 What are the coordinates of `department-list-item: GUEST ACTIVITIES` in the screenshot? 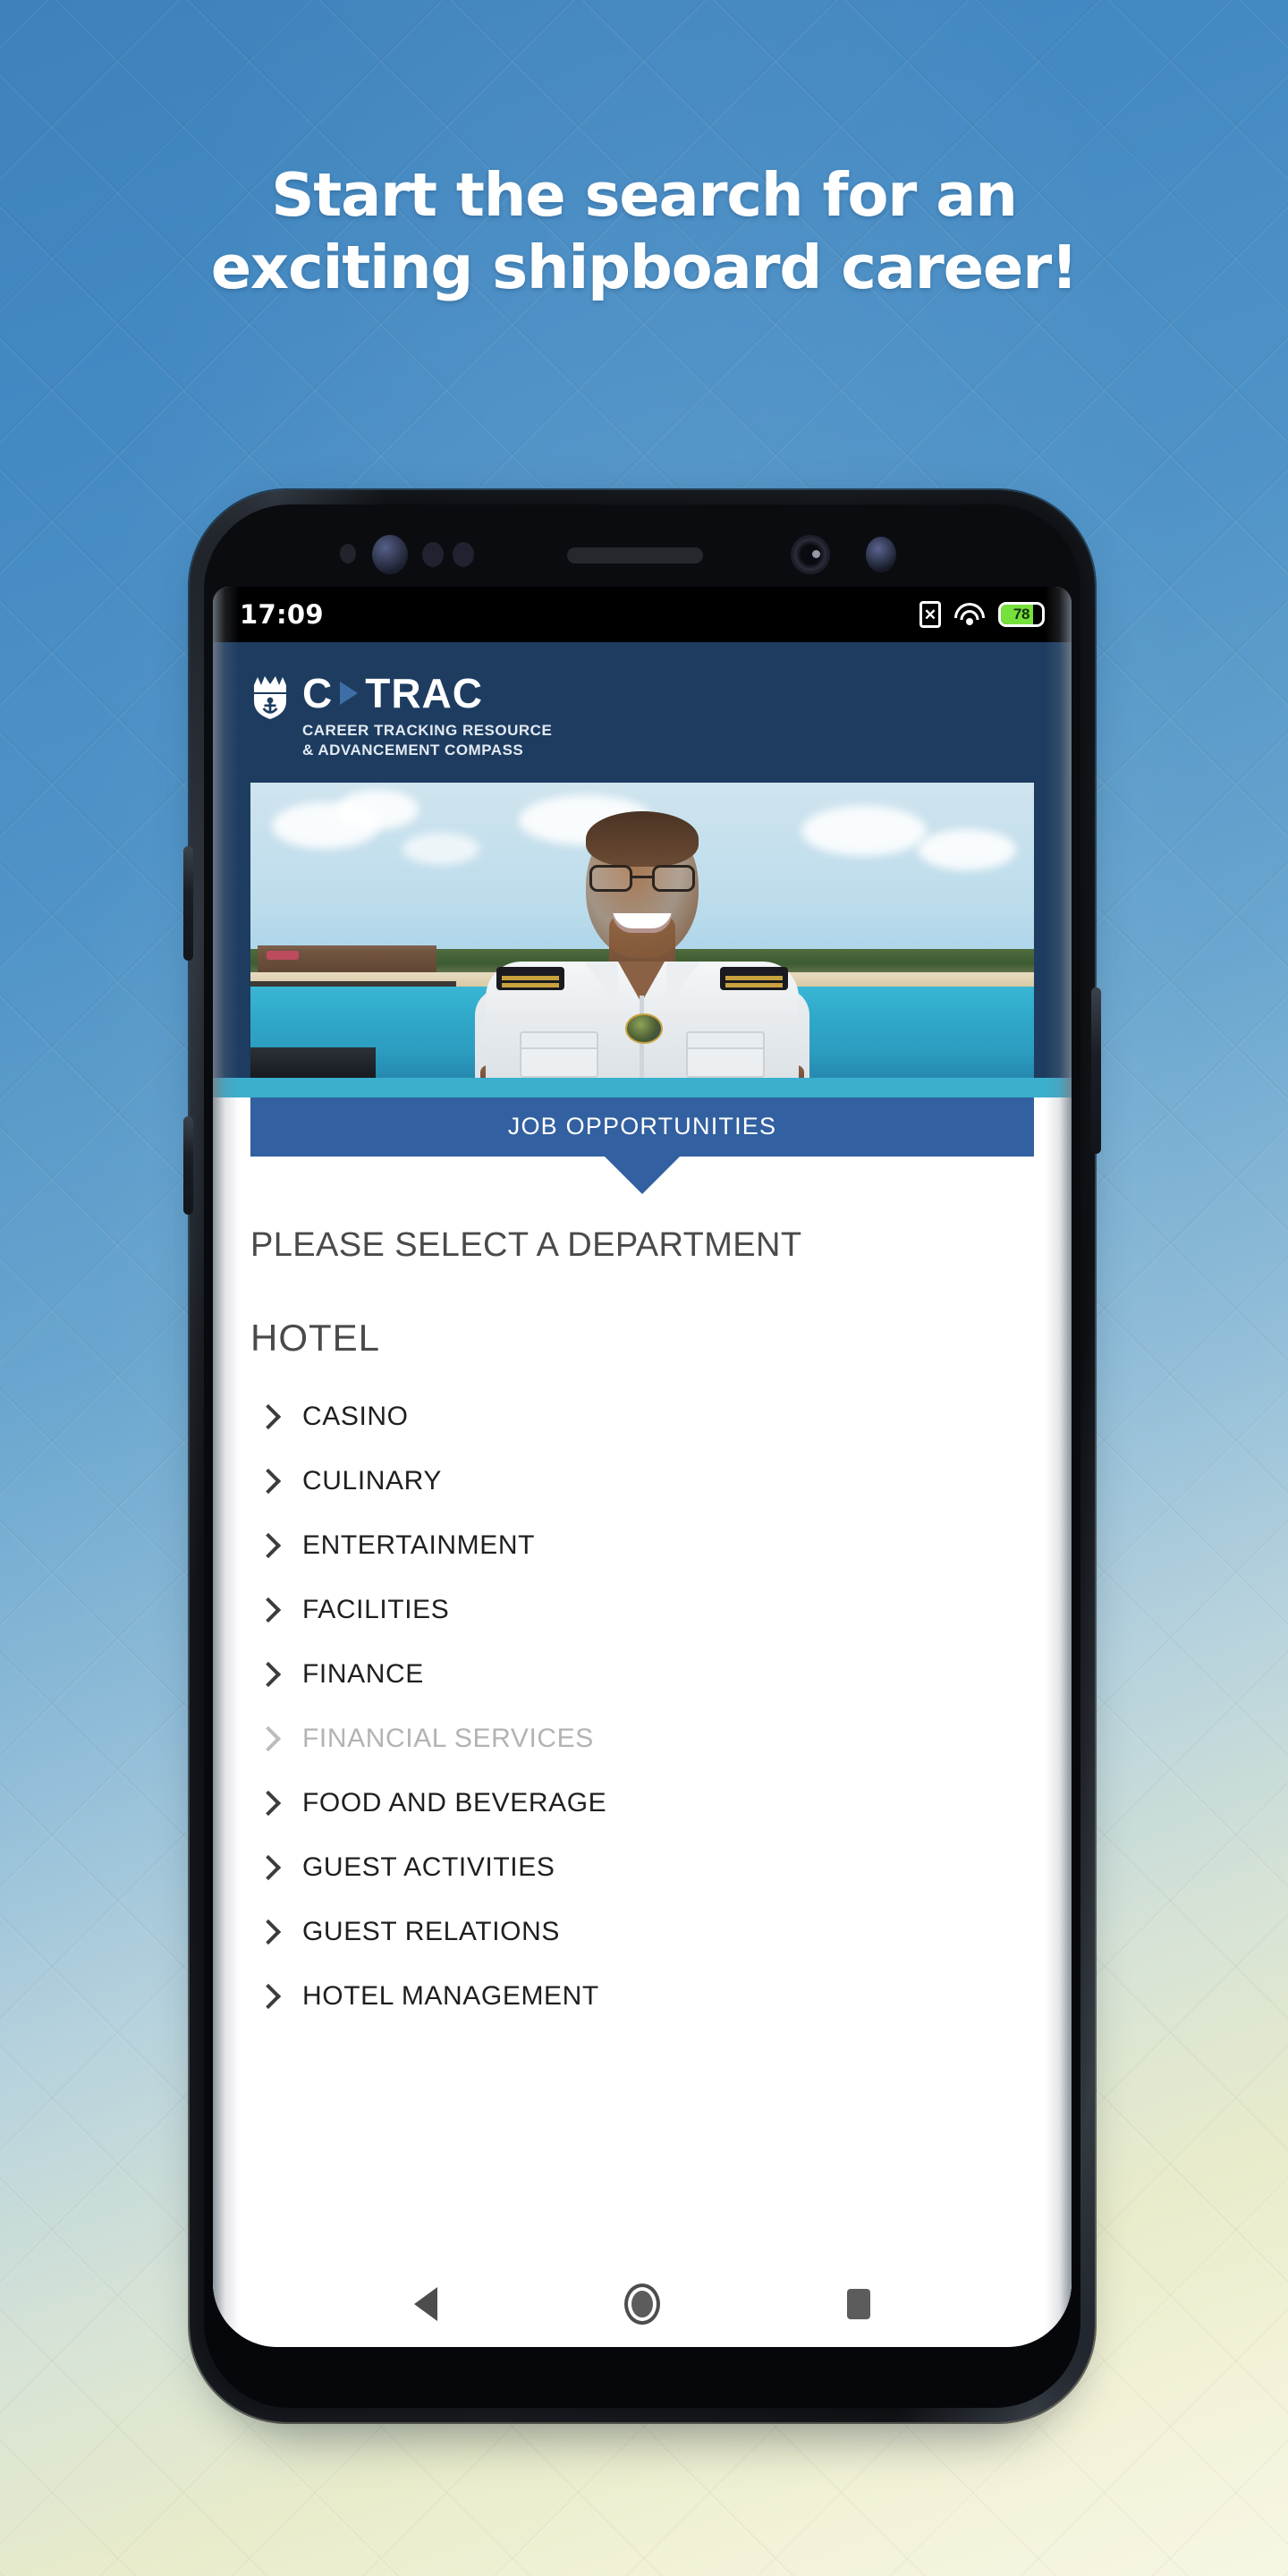 It's located at (642, 1867).